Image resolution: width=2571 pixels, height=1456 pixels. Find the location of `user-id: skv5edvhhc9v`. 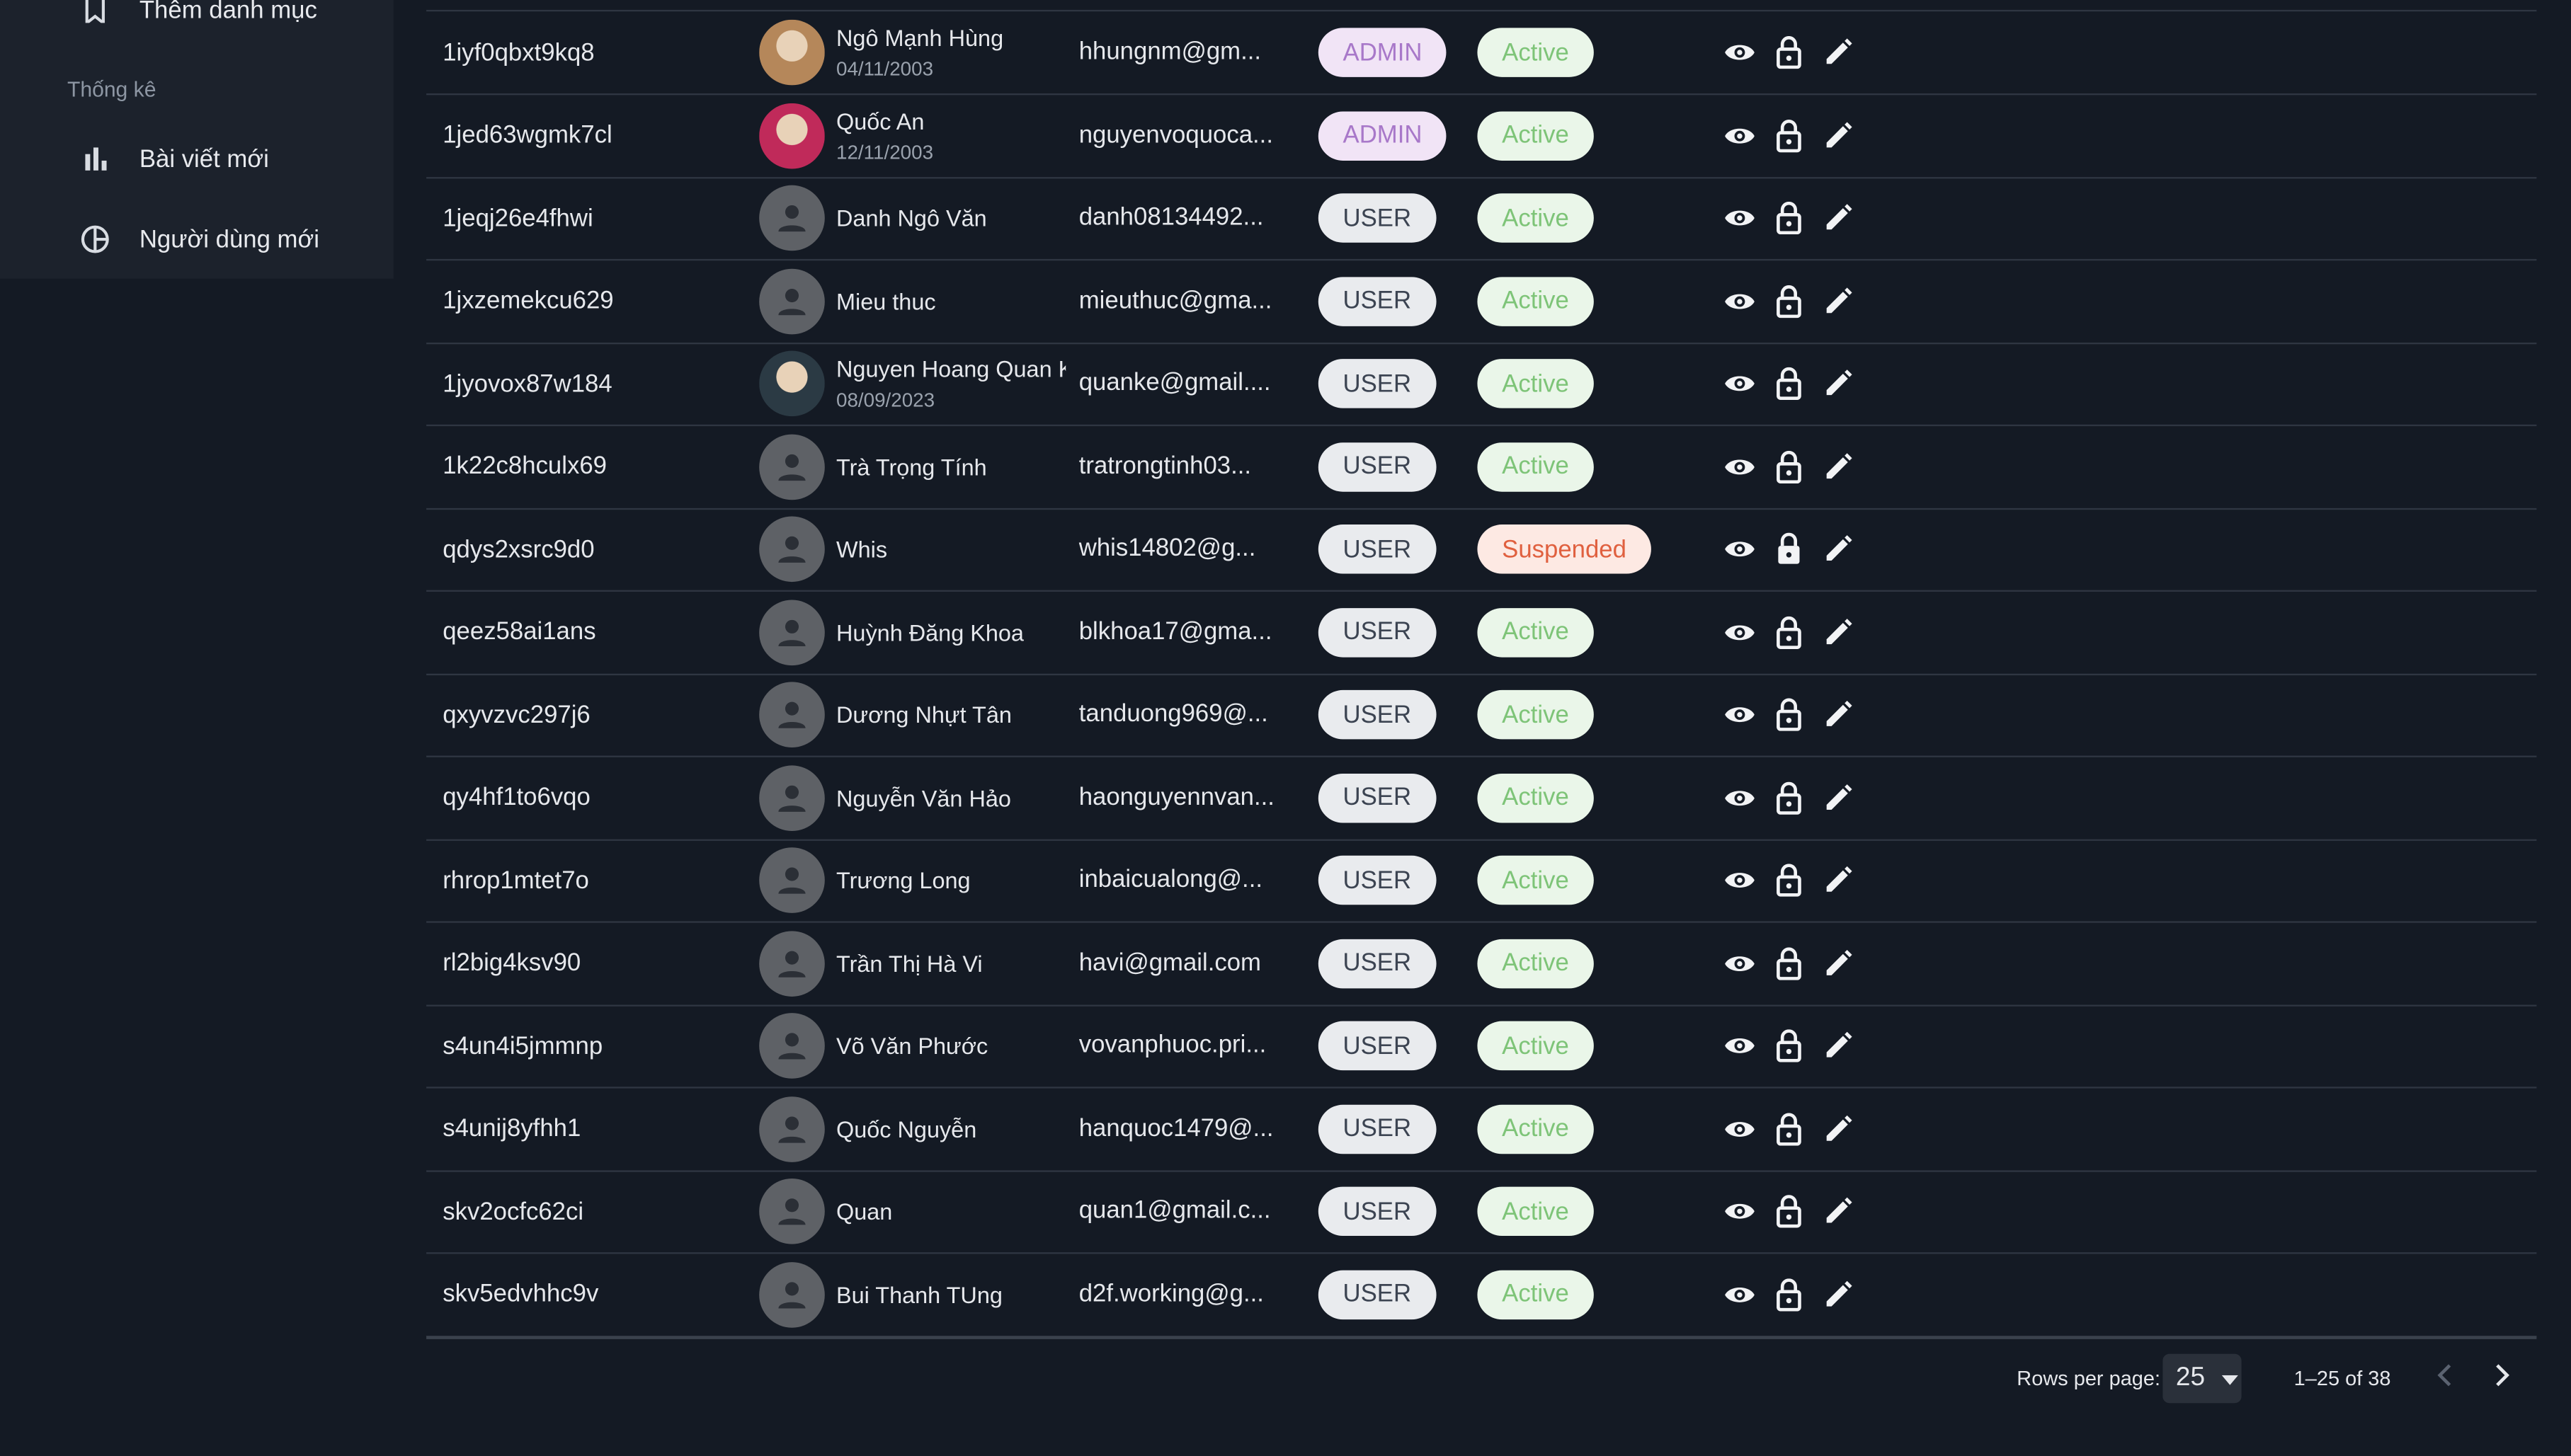

user-id: skv5edvhhc9v is located at coordinates (521, 1294).